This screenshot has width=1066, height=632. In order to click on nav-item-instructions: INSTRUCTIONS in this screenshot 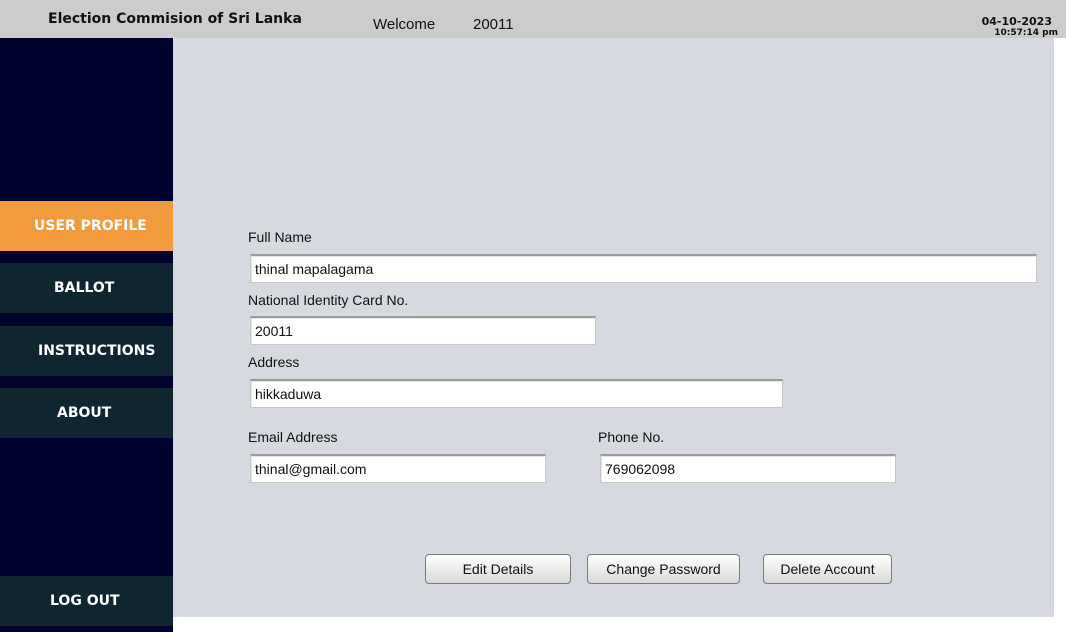, I will do `click(86, 351)`.